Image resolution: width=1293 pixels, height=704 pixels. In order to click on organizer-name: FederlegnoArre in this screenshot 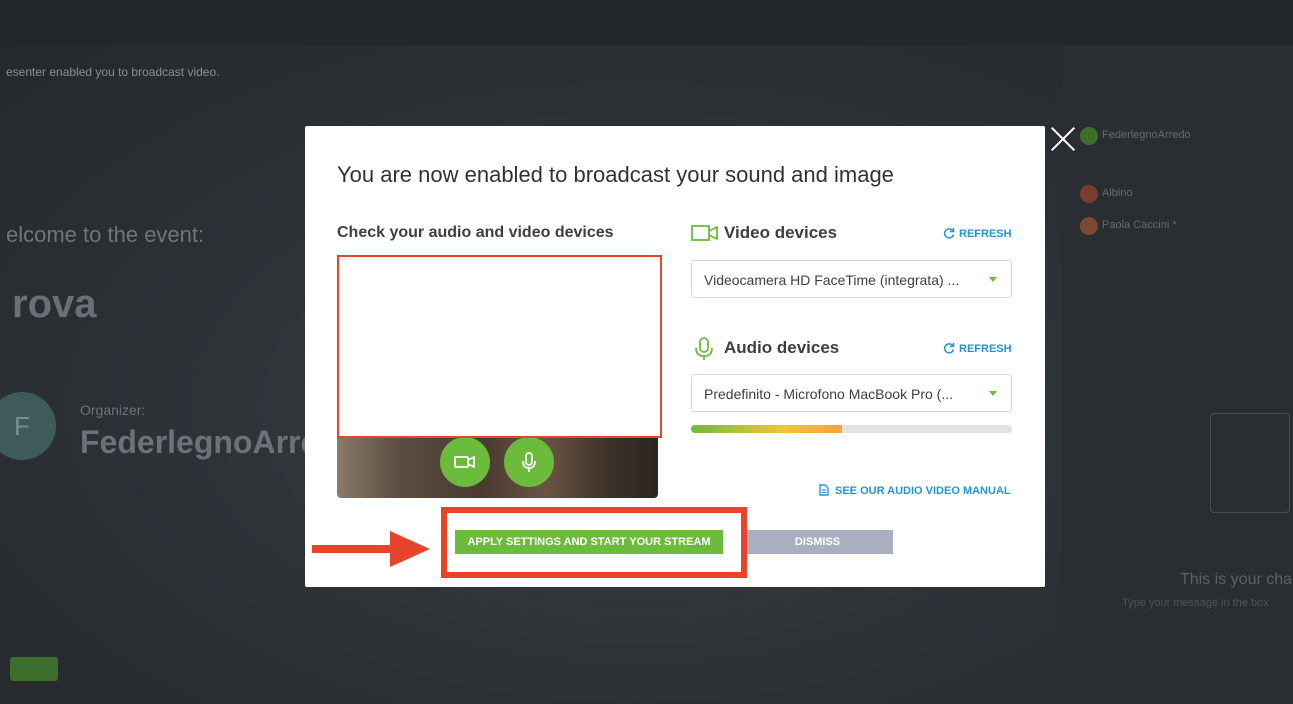, I will do `click(199, 442)`.